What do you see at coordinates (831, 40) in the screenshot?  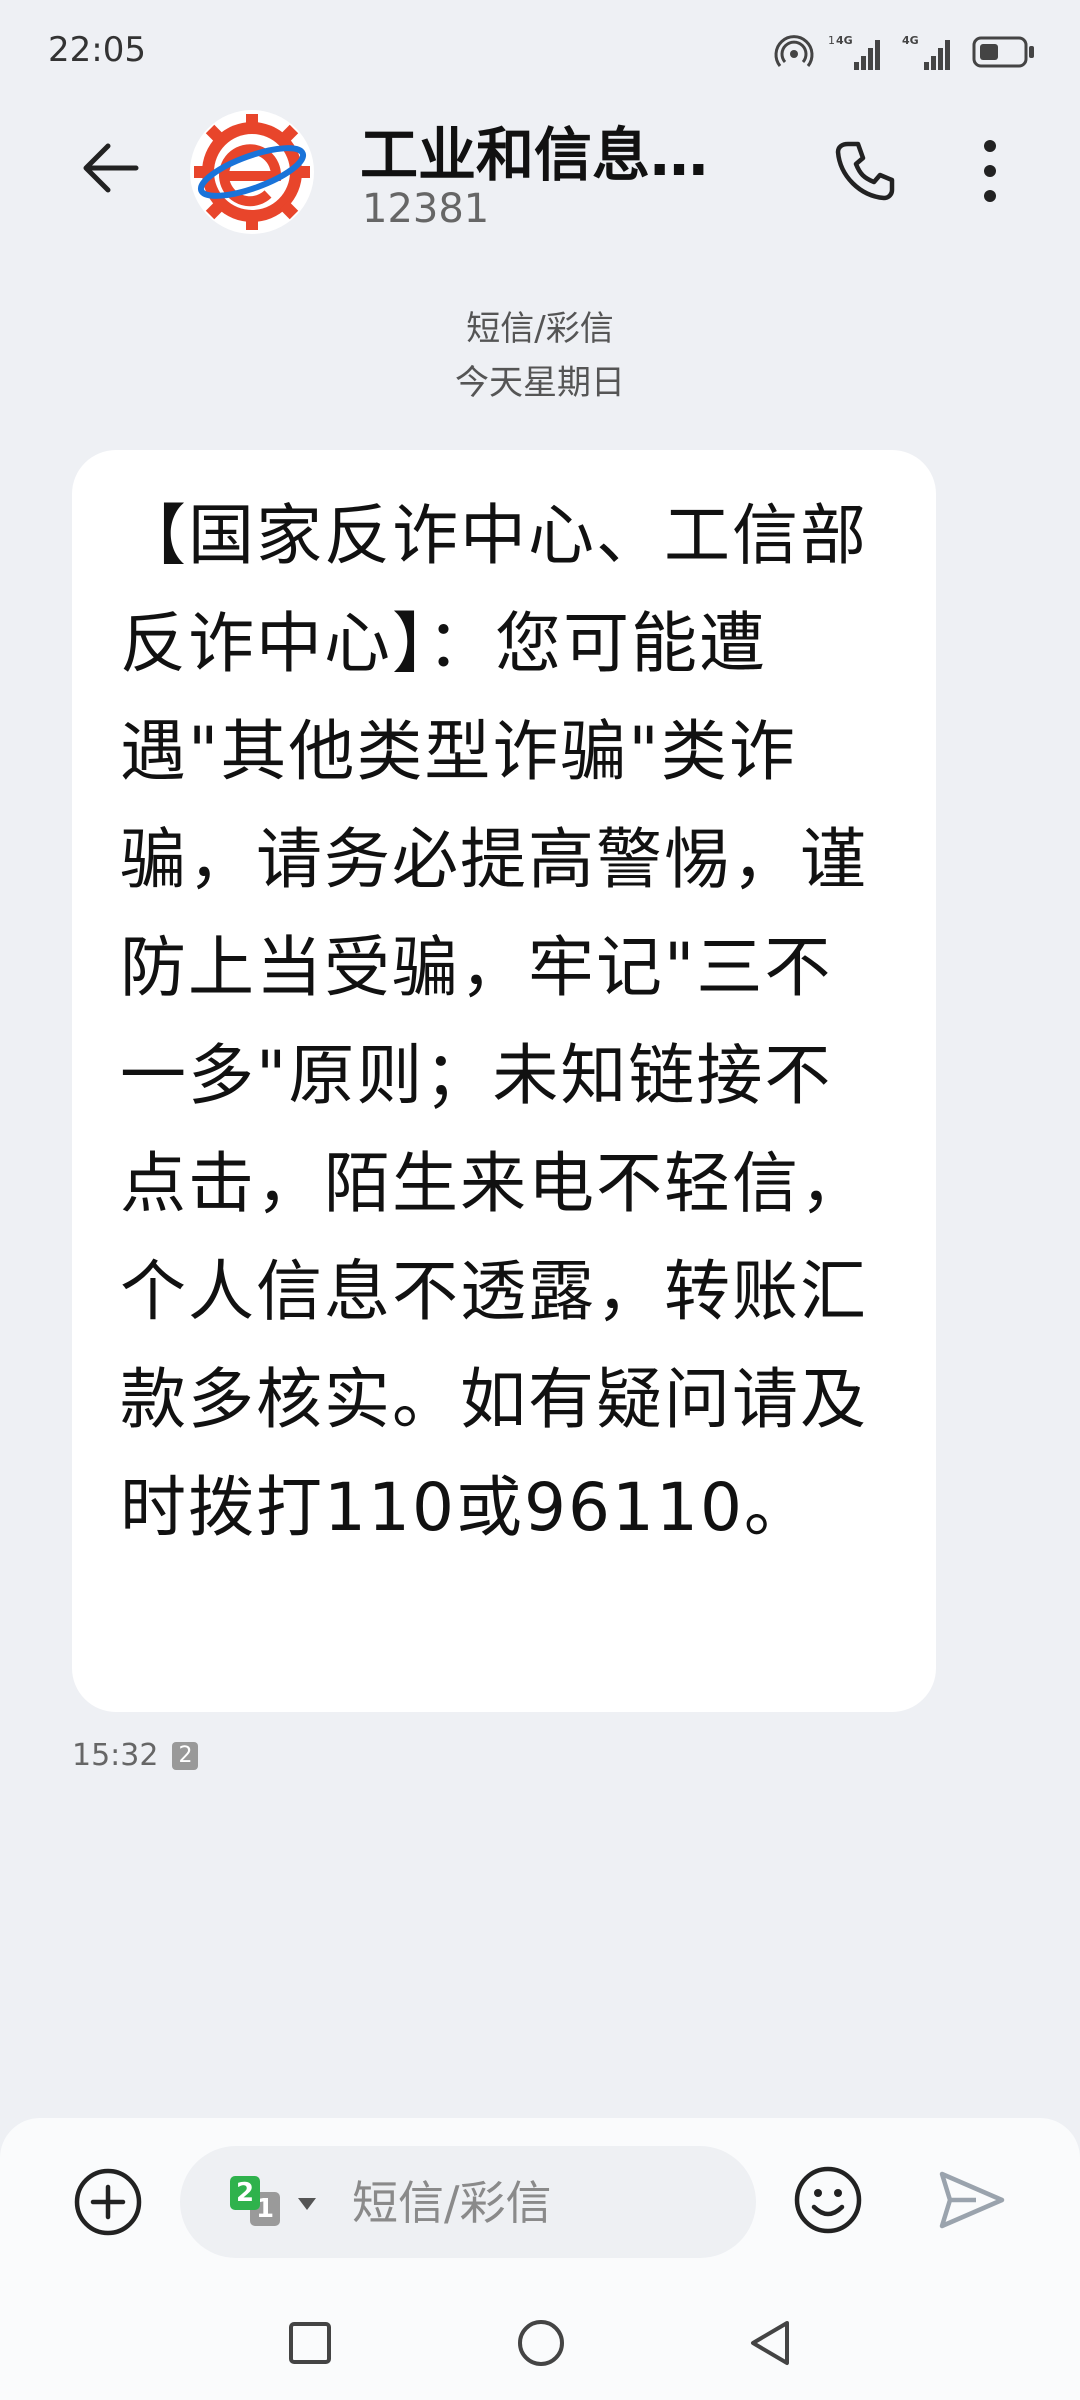 I see `svg-text: 1` at bounding box center [831, 40].